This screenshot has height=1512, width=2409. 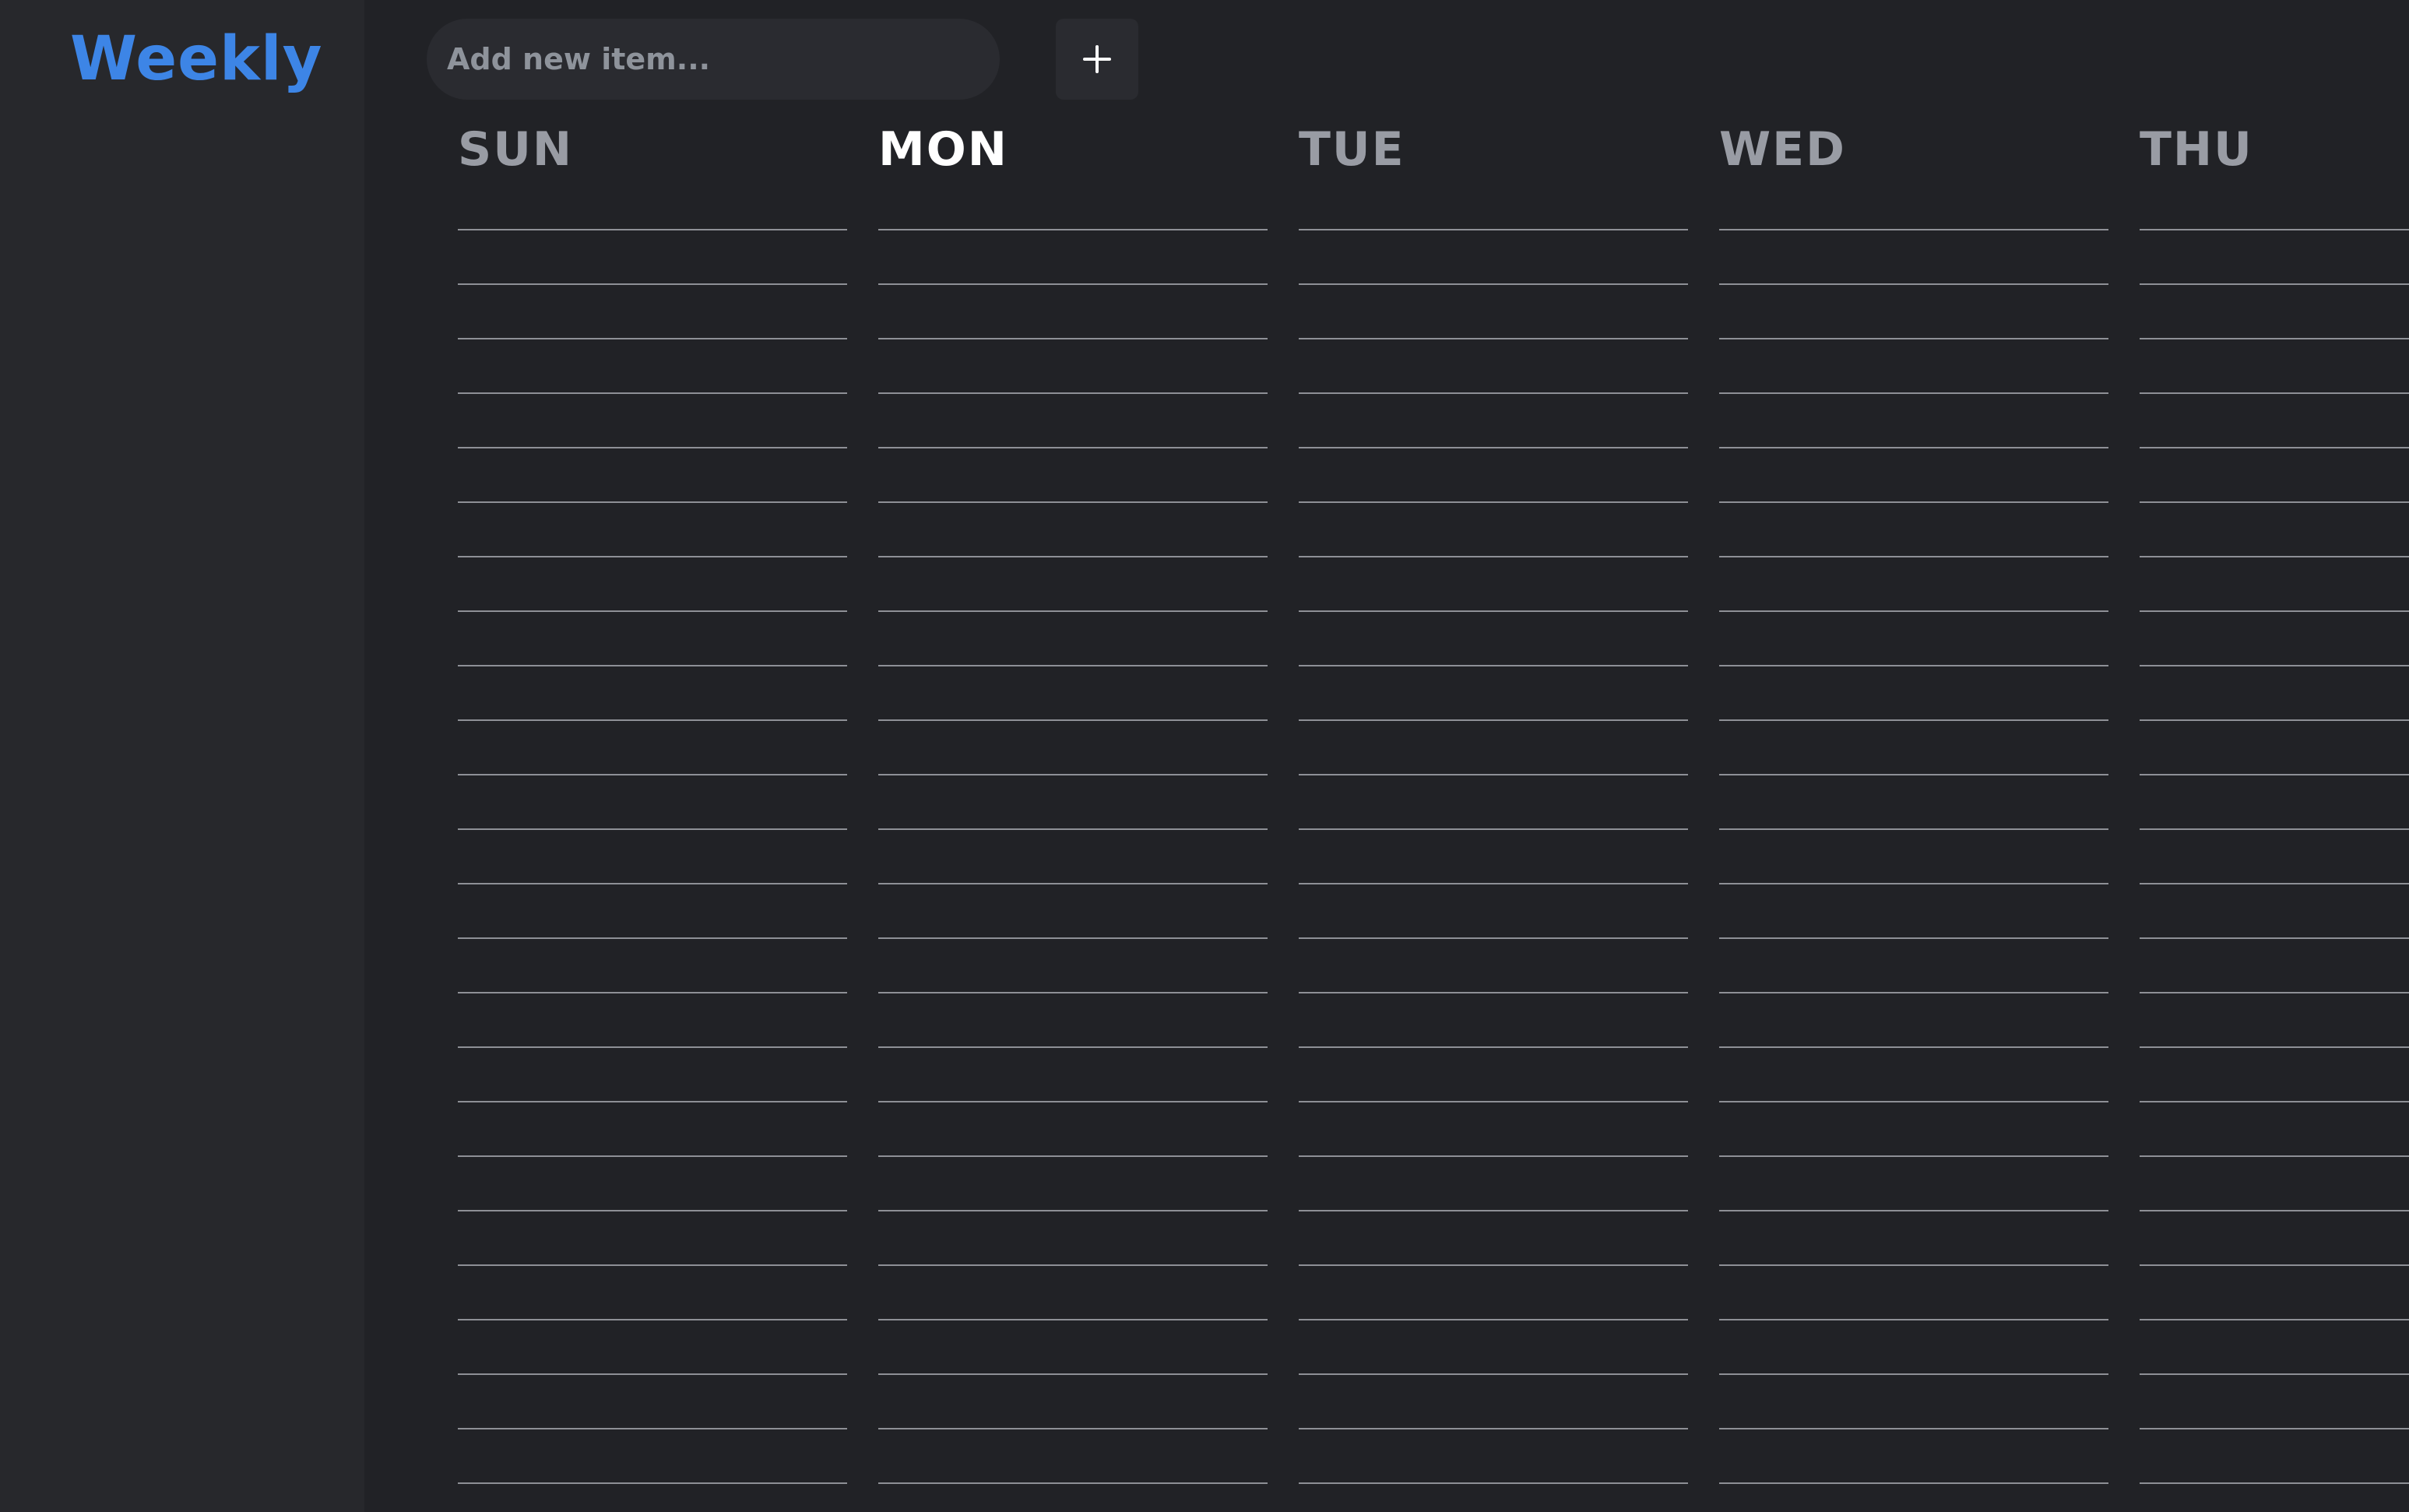 I want to click on add-item-input, so click(x=714, y=60).